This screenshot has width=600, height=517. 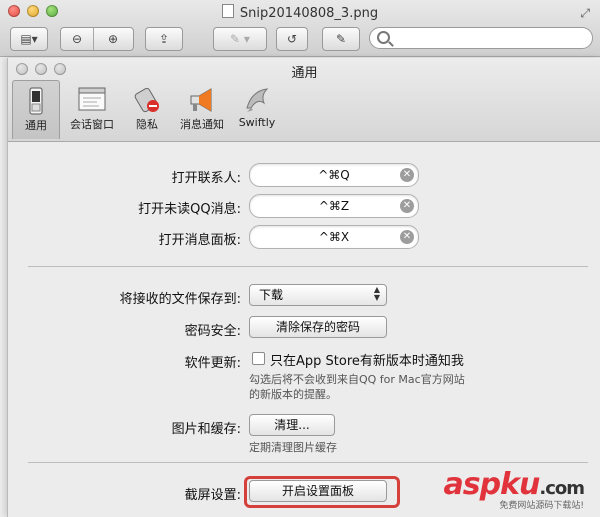 I want to click on hotkey-field: ^⌘Q ✕, so click(x=334, y=175).